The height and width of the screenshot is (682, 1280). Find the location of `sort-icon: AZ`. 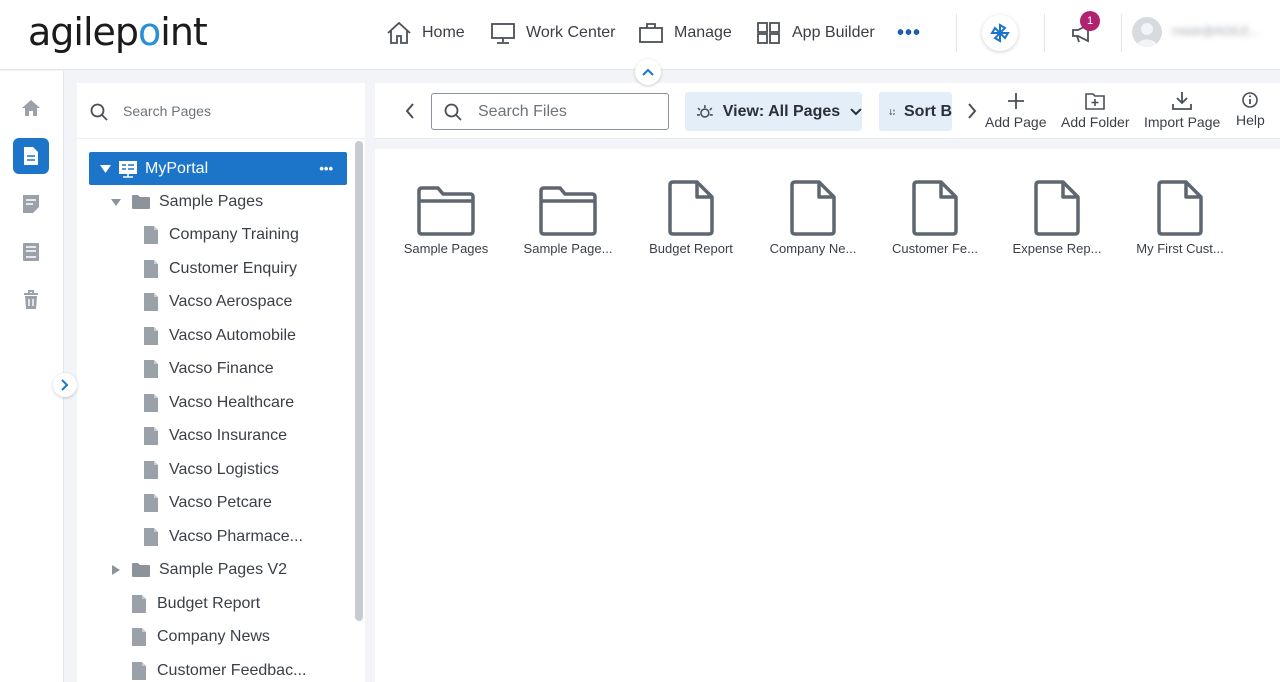

sort-icon: AZ is located at coordinates (892, 112).